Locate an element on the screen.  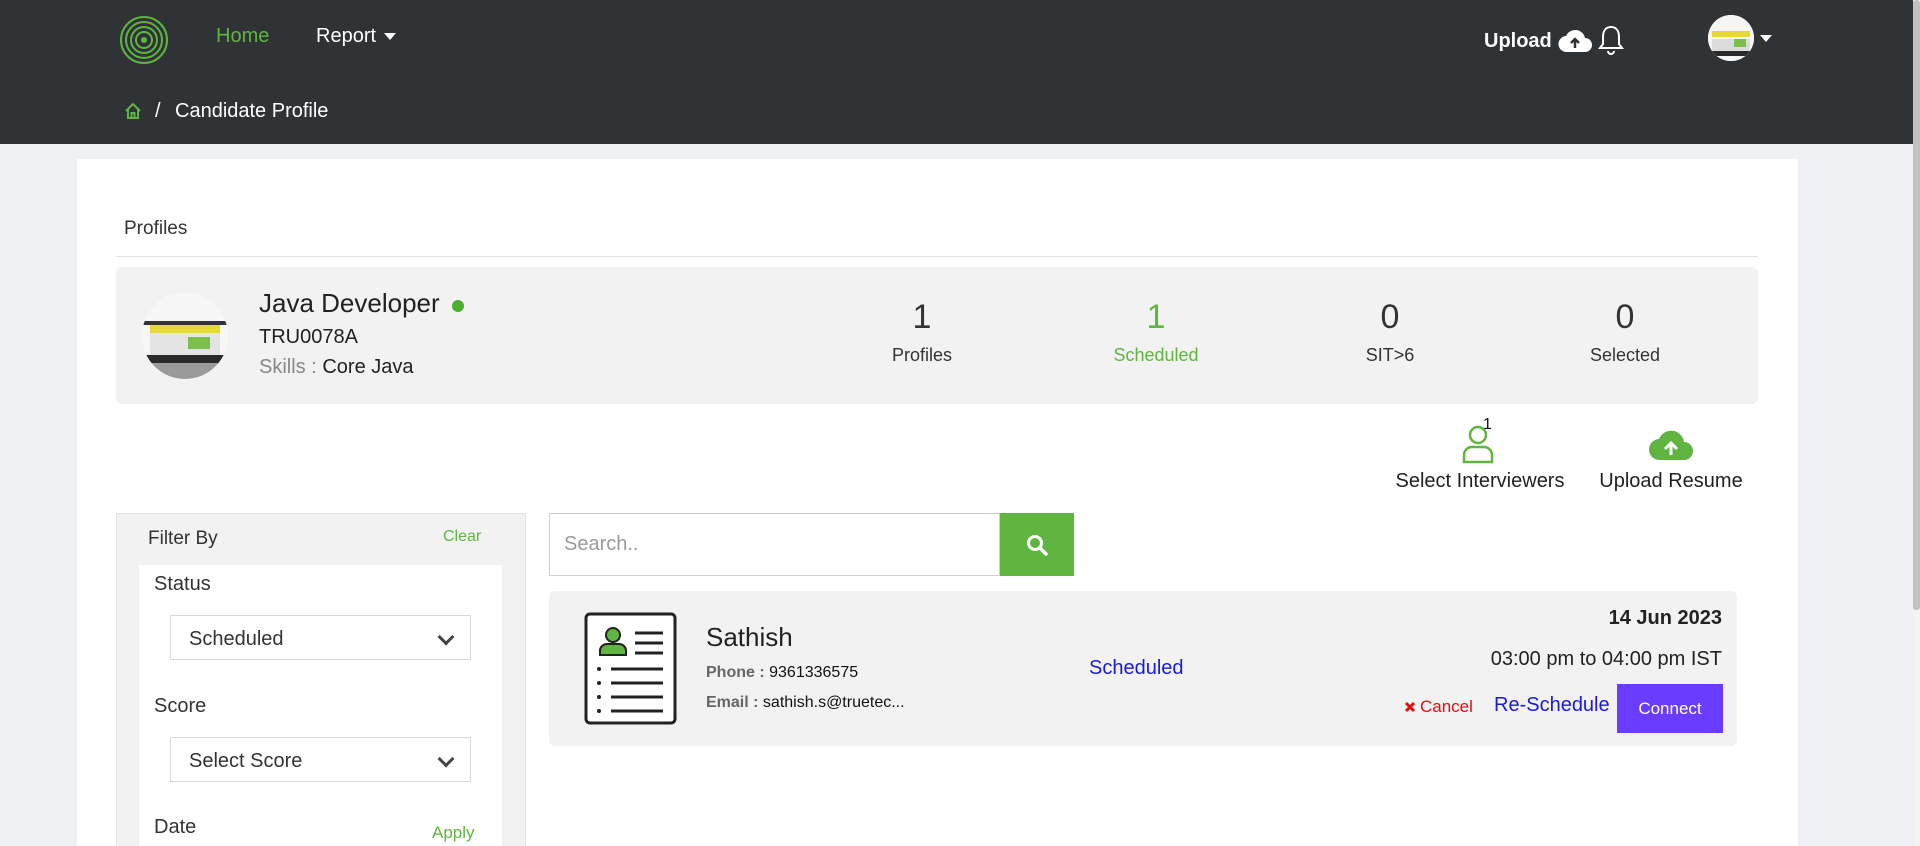
search-button is located at coordinates (1037, 544).